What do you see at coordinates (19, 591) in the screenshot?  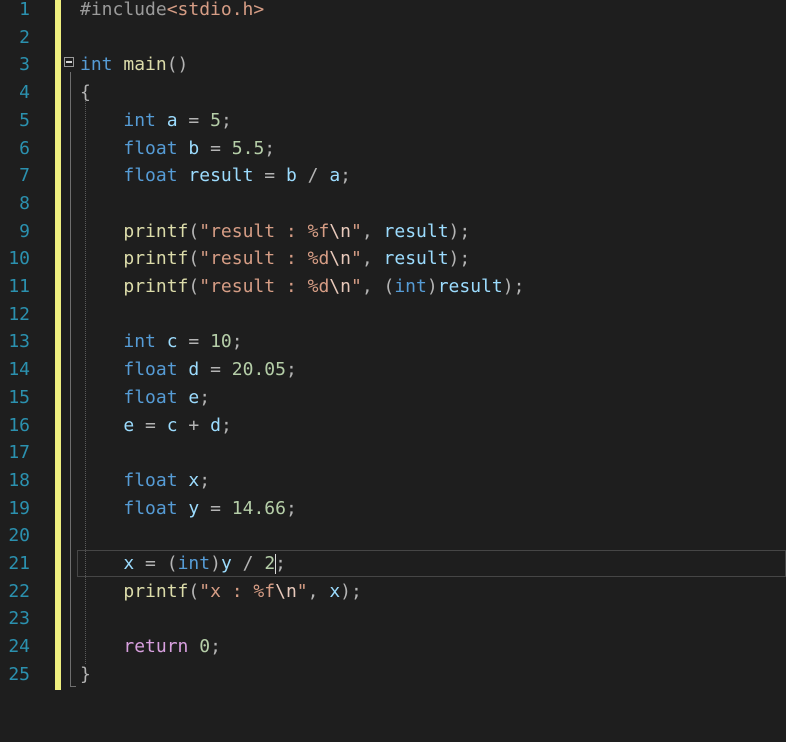 I see `line-number: 22` at bounding box center [19, 591].